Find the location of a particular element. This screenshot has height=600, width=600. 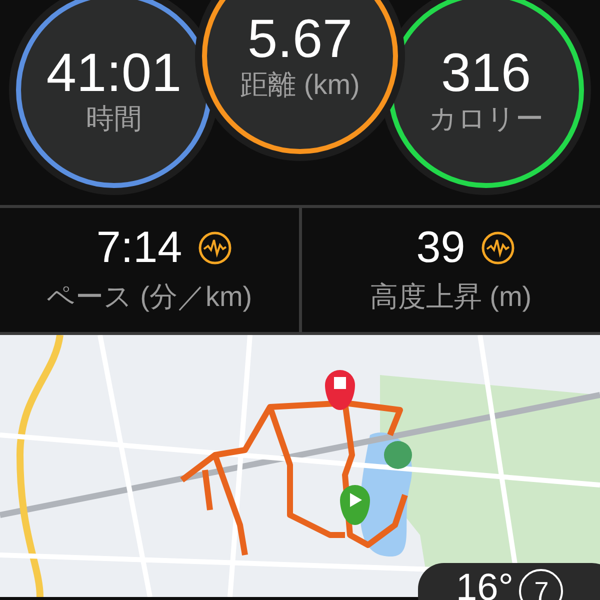

summary-label: 距離 (km) is located at coordinates (300, 85).